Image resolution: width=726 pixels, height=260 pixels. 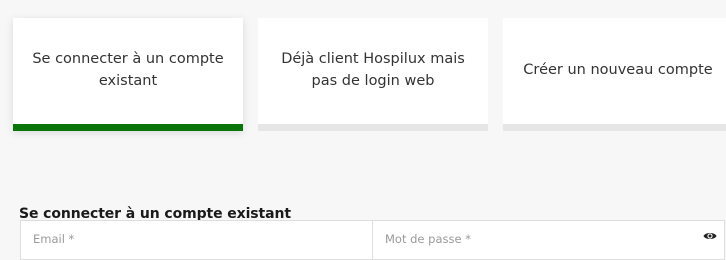 I want to click on password-field, so click(x=548, y=239).